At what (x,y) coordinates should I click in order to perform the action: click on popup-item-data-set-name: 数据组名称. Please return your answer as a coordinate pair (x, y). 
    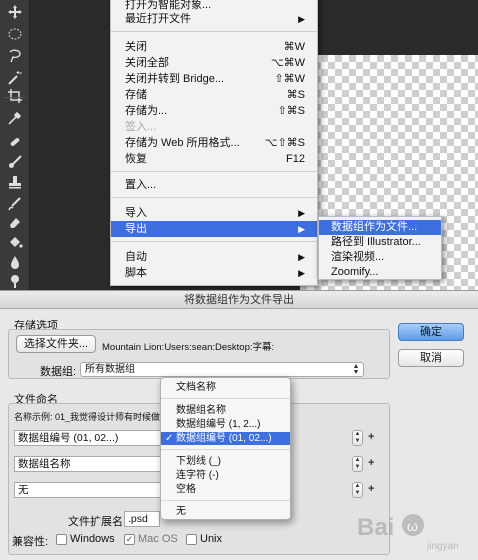
    Looking at the image, I should click on (225, 410).